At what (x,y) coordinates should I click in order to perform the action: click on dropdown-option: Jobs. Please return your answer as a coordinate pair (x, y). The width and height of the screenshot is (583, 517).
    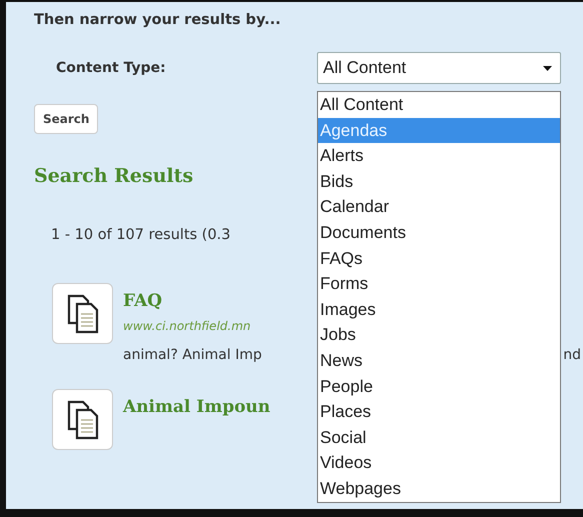
    Looking at the image, I should click on (439, 335).